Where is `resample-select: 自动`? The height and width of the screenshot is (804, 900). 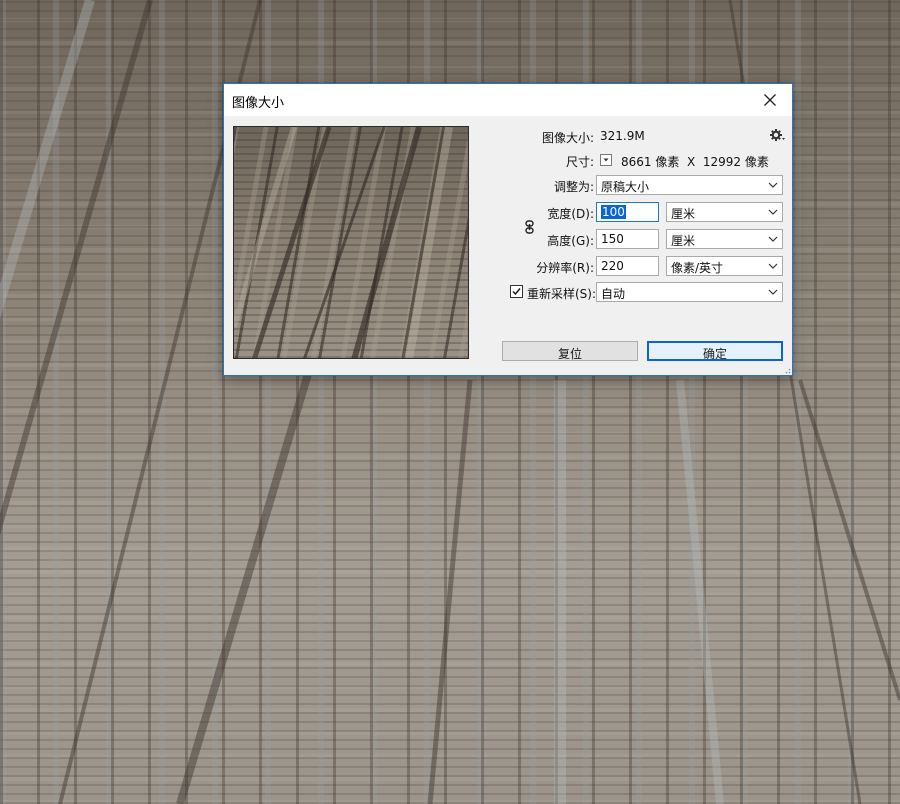 resample-select: 自动 is located at coordinates (689, 292).